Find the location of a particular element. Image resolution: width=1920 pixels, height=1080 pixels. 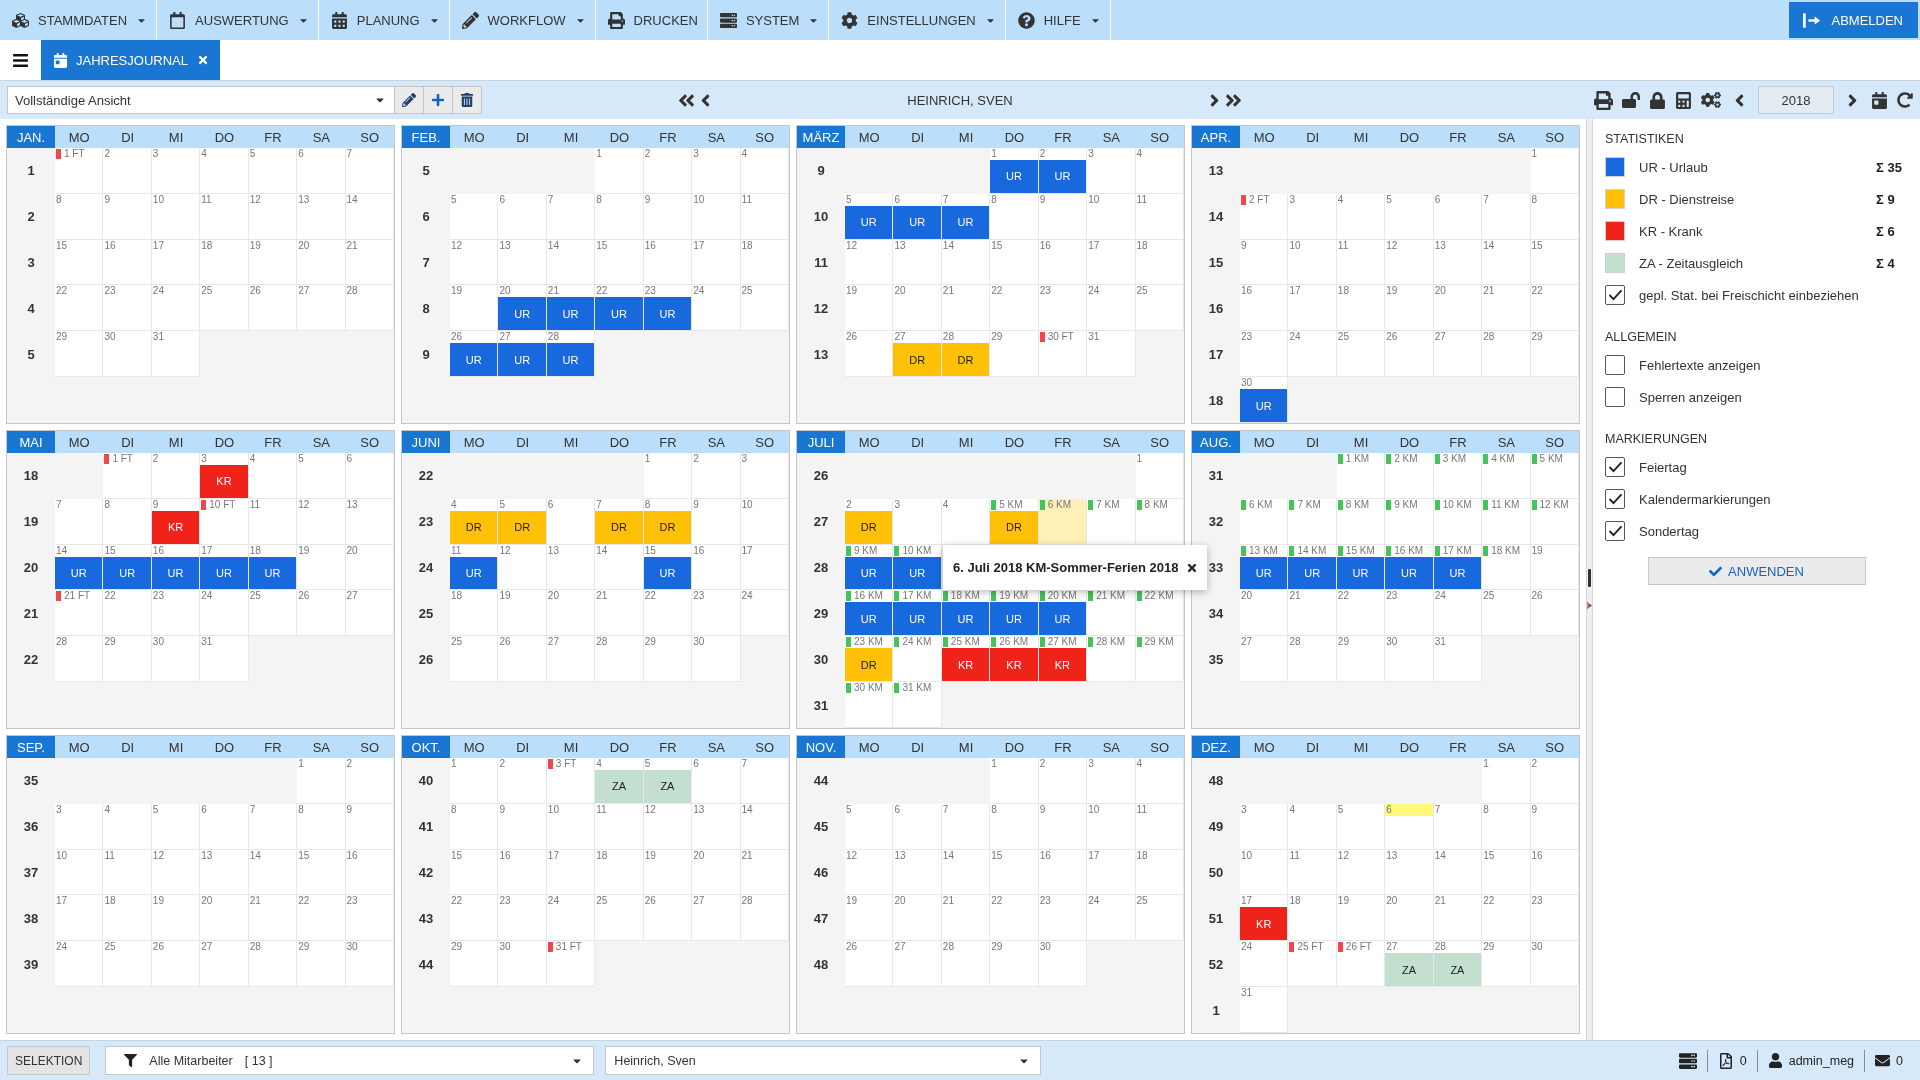

week-number: 26 is located at coordinates (426, 659).